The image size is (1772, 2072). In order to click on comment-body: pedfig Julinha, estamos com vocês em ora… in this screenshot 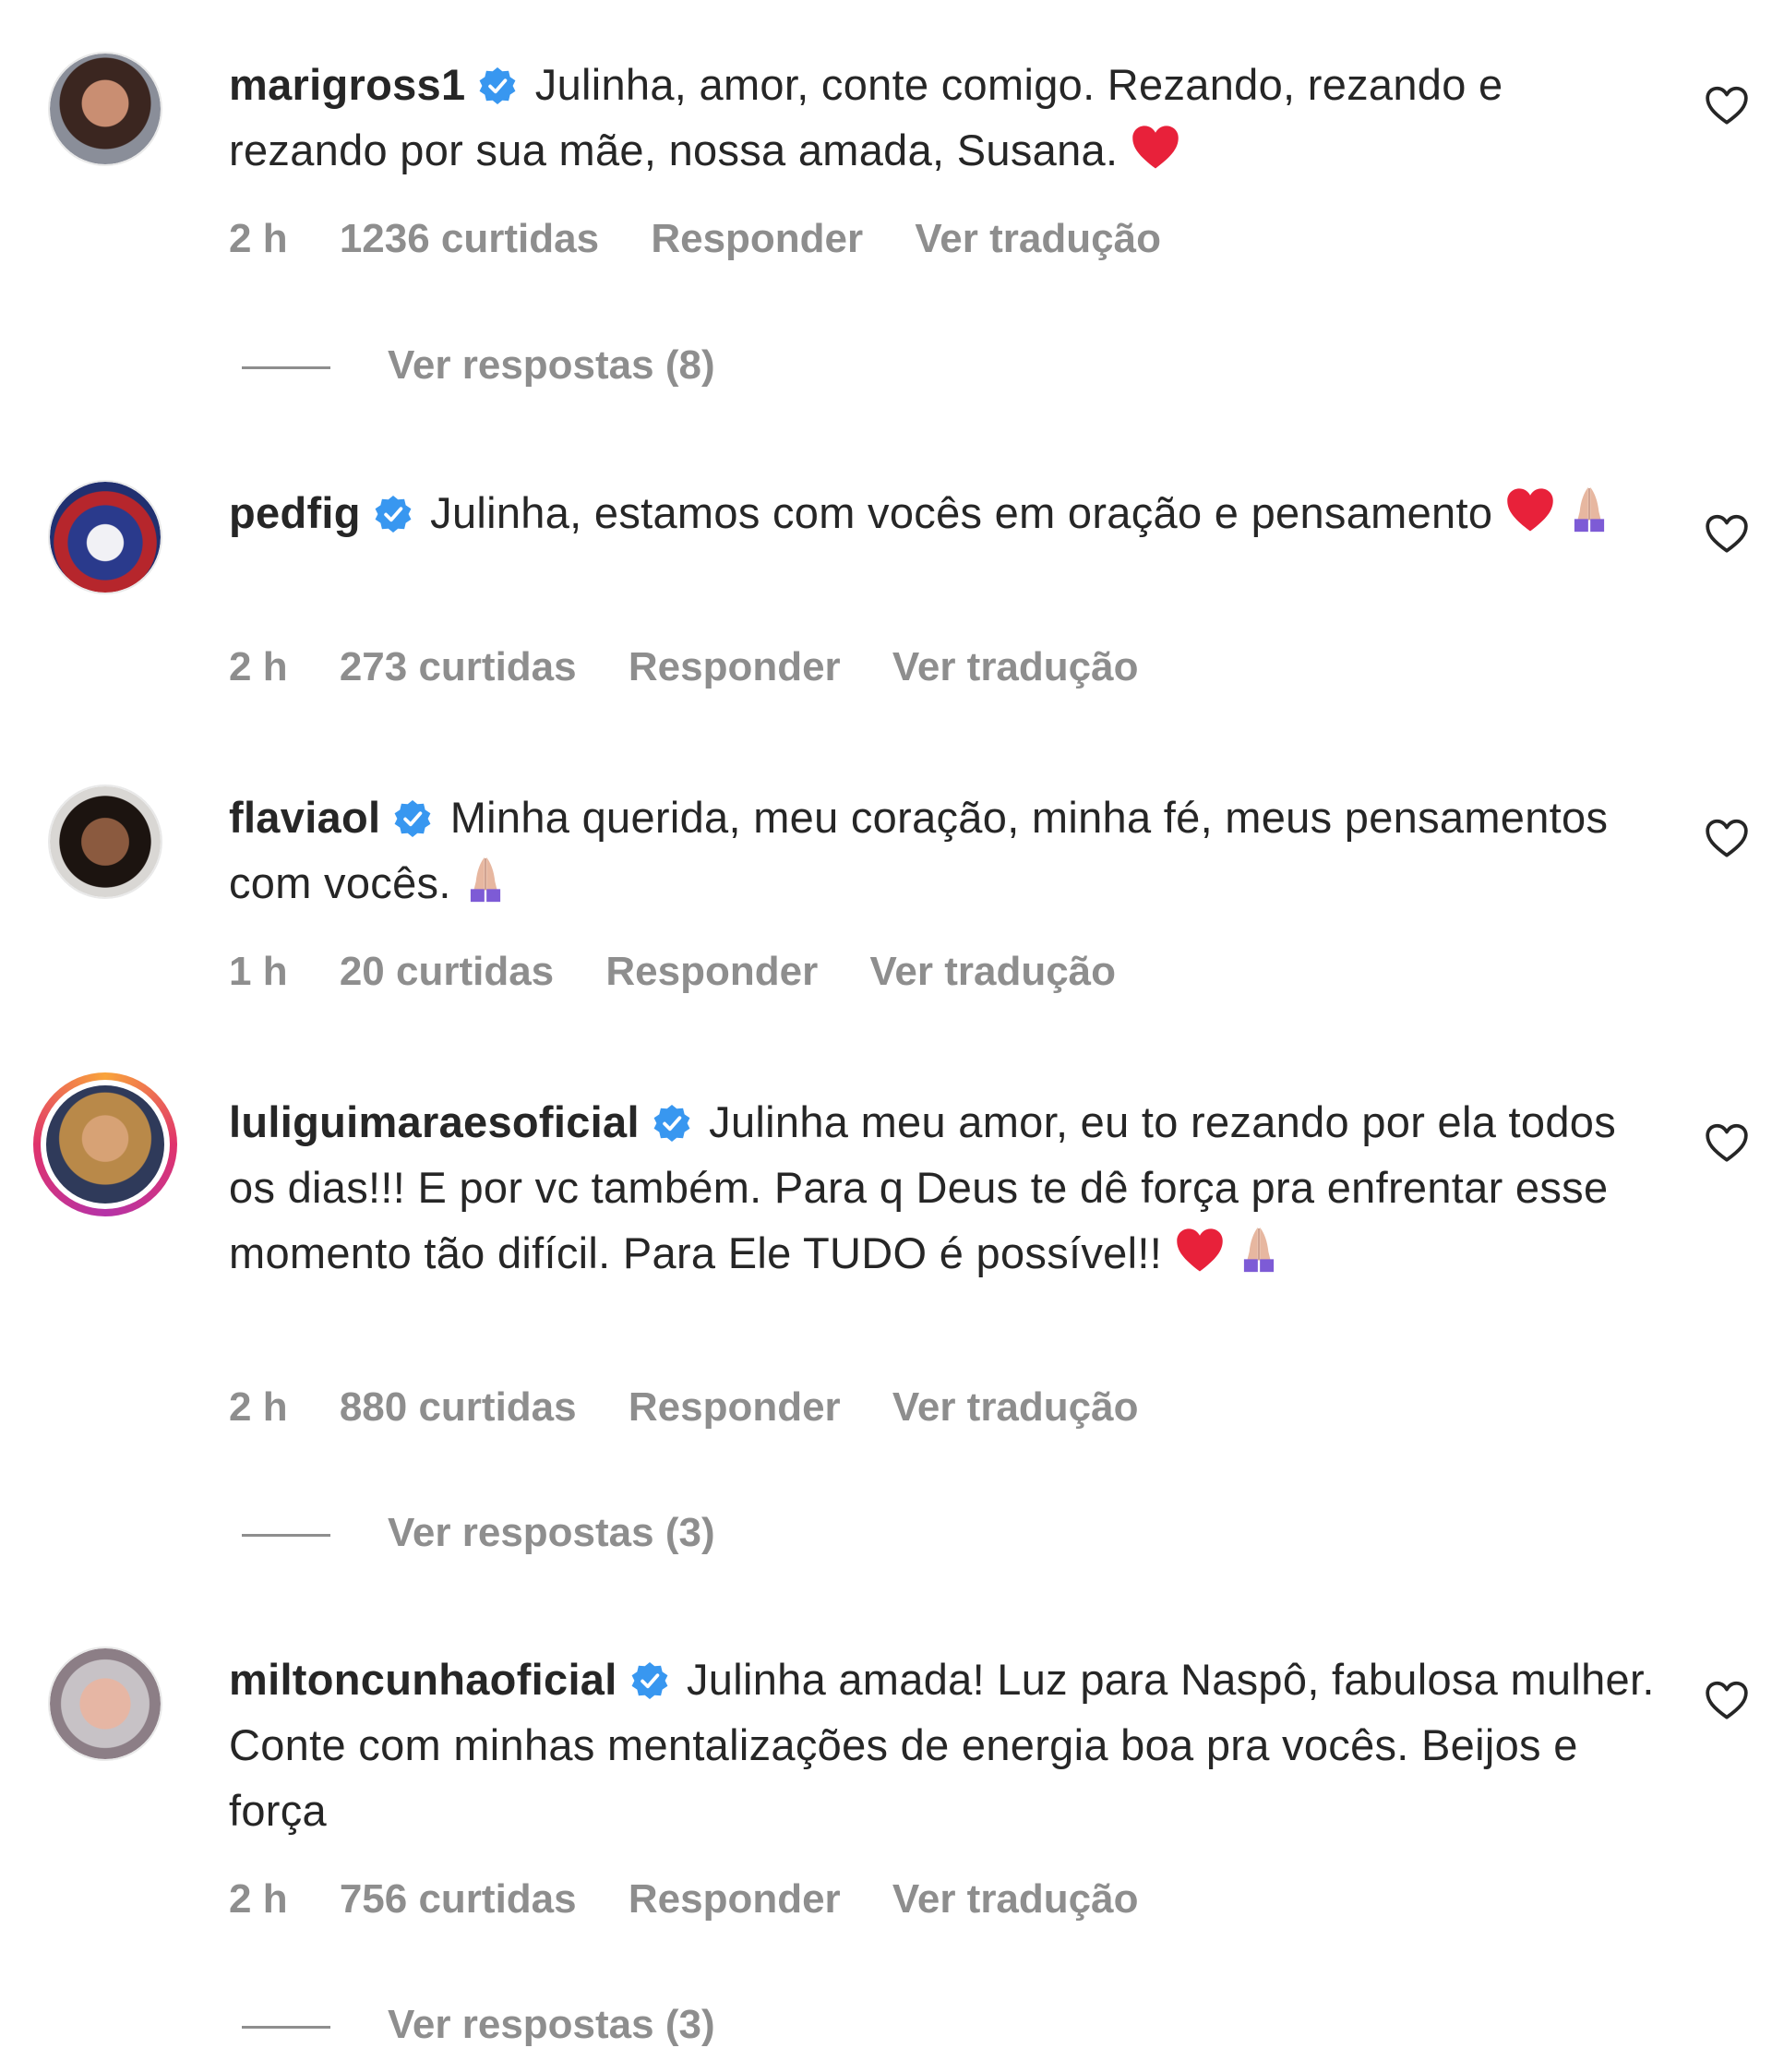, I will do `click(949, 512)`.